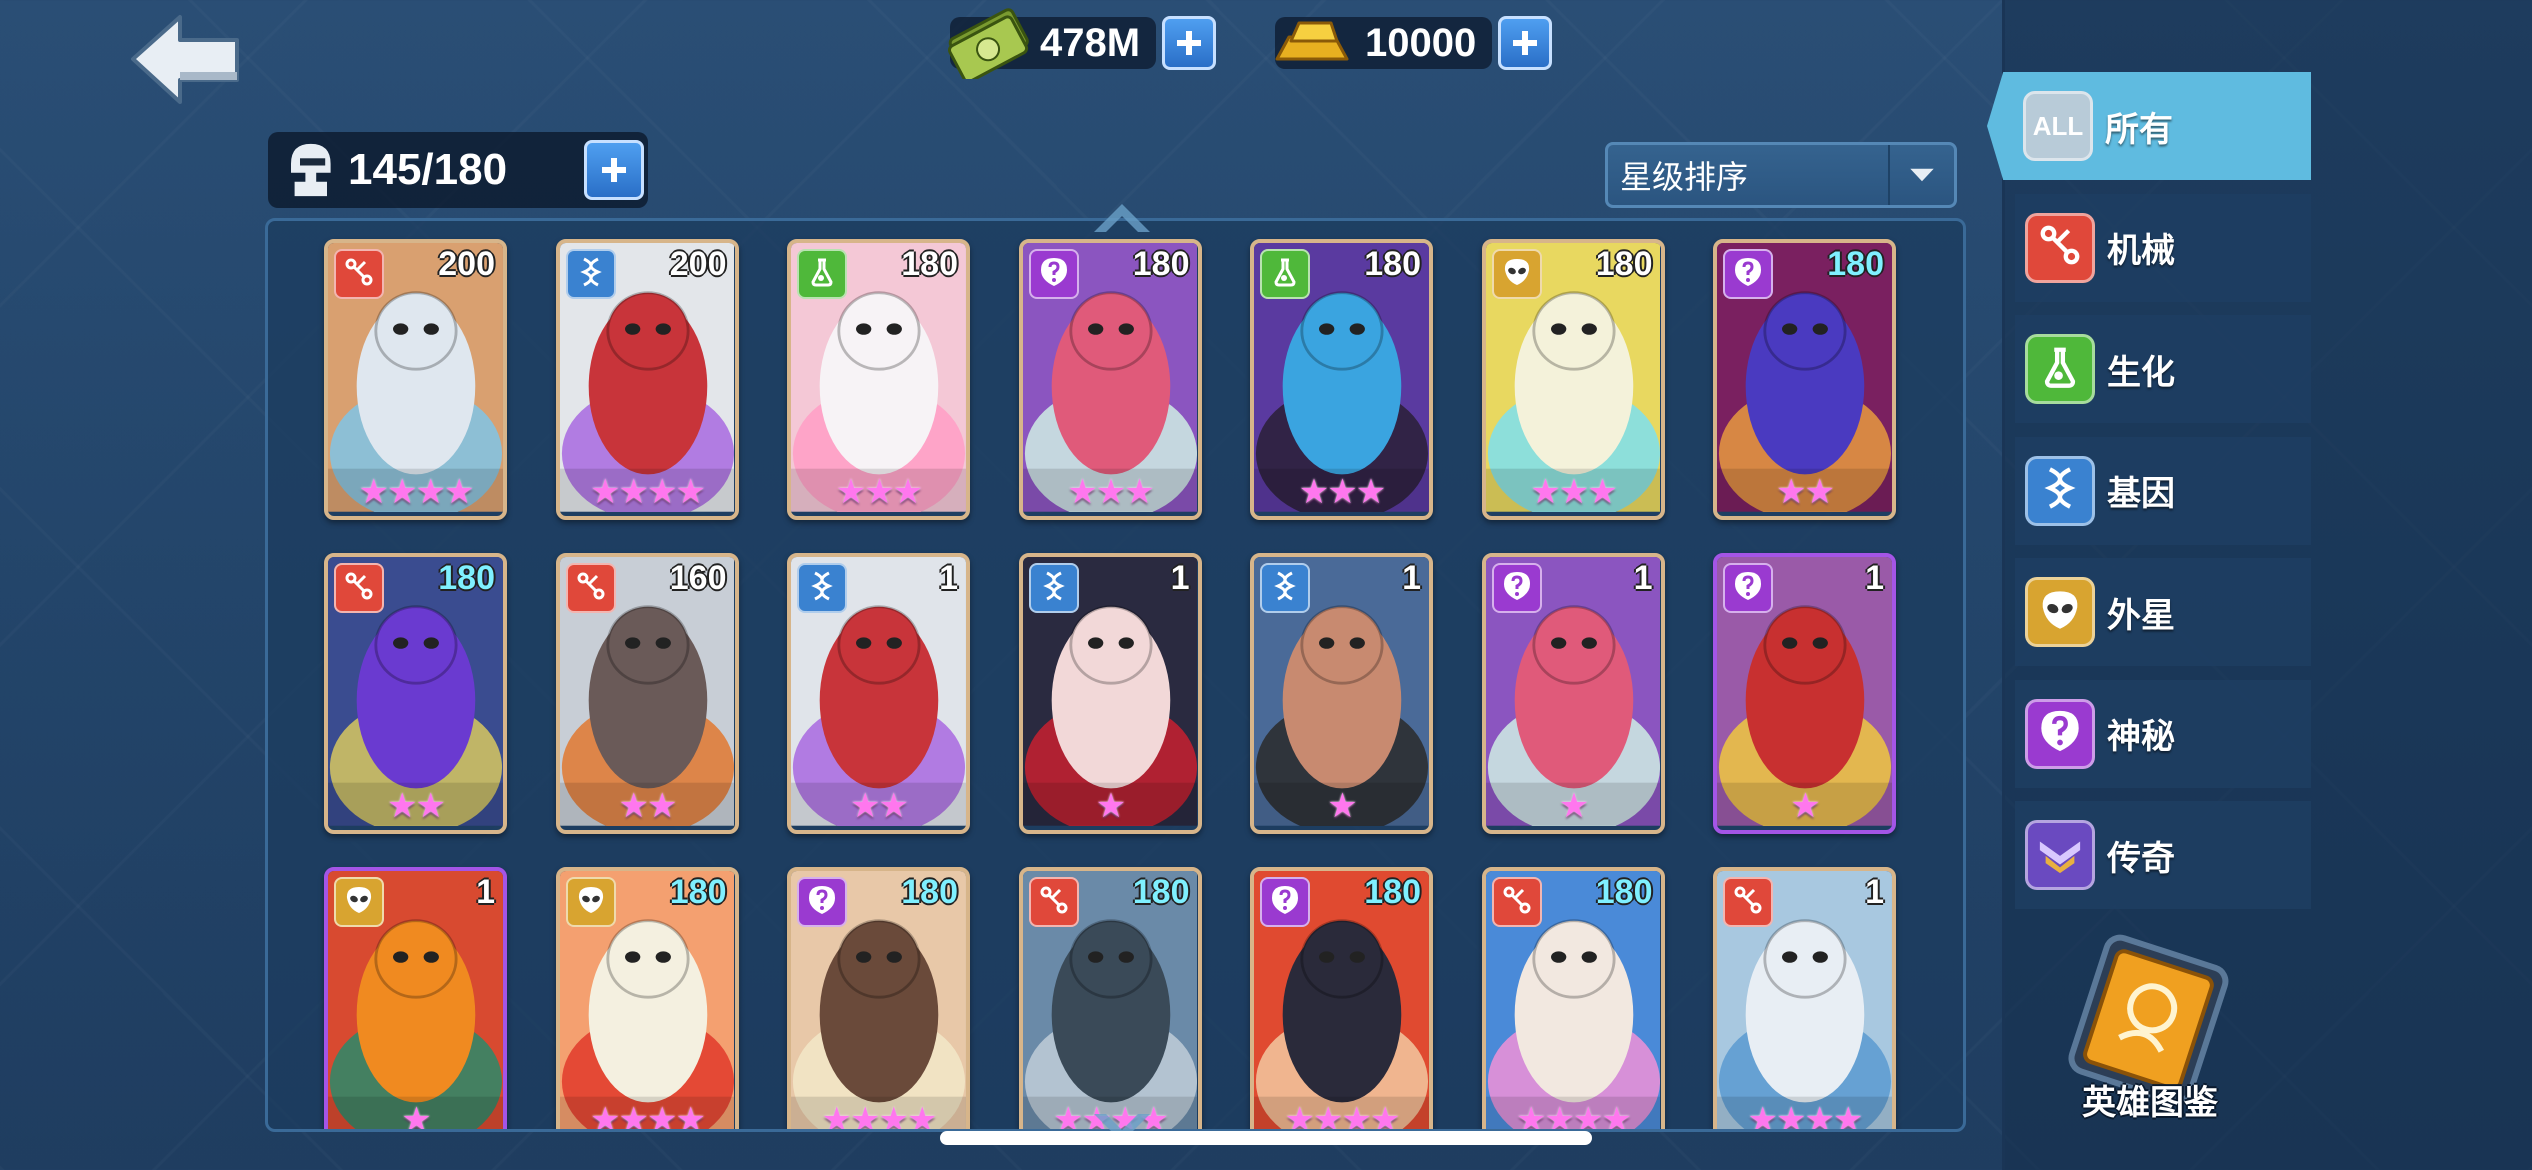 This screenshot has width=2532, height=1170. What do you see at coordinates (1684, 177) in the screenshot?
I see `sort-label: 星级排序` at bounding box center [1684, 177].